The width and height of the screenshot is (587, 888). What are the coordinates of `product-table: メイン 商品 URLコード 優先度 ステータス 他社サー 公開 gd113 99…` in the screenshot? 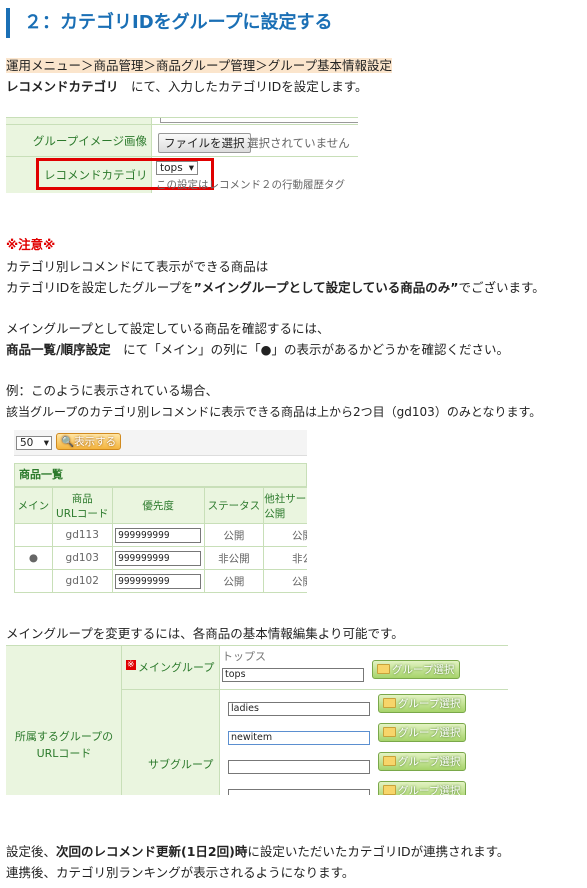 It's located at (160, 540).